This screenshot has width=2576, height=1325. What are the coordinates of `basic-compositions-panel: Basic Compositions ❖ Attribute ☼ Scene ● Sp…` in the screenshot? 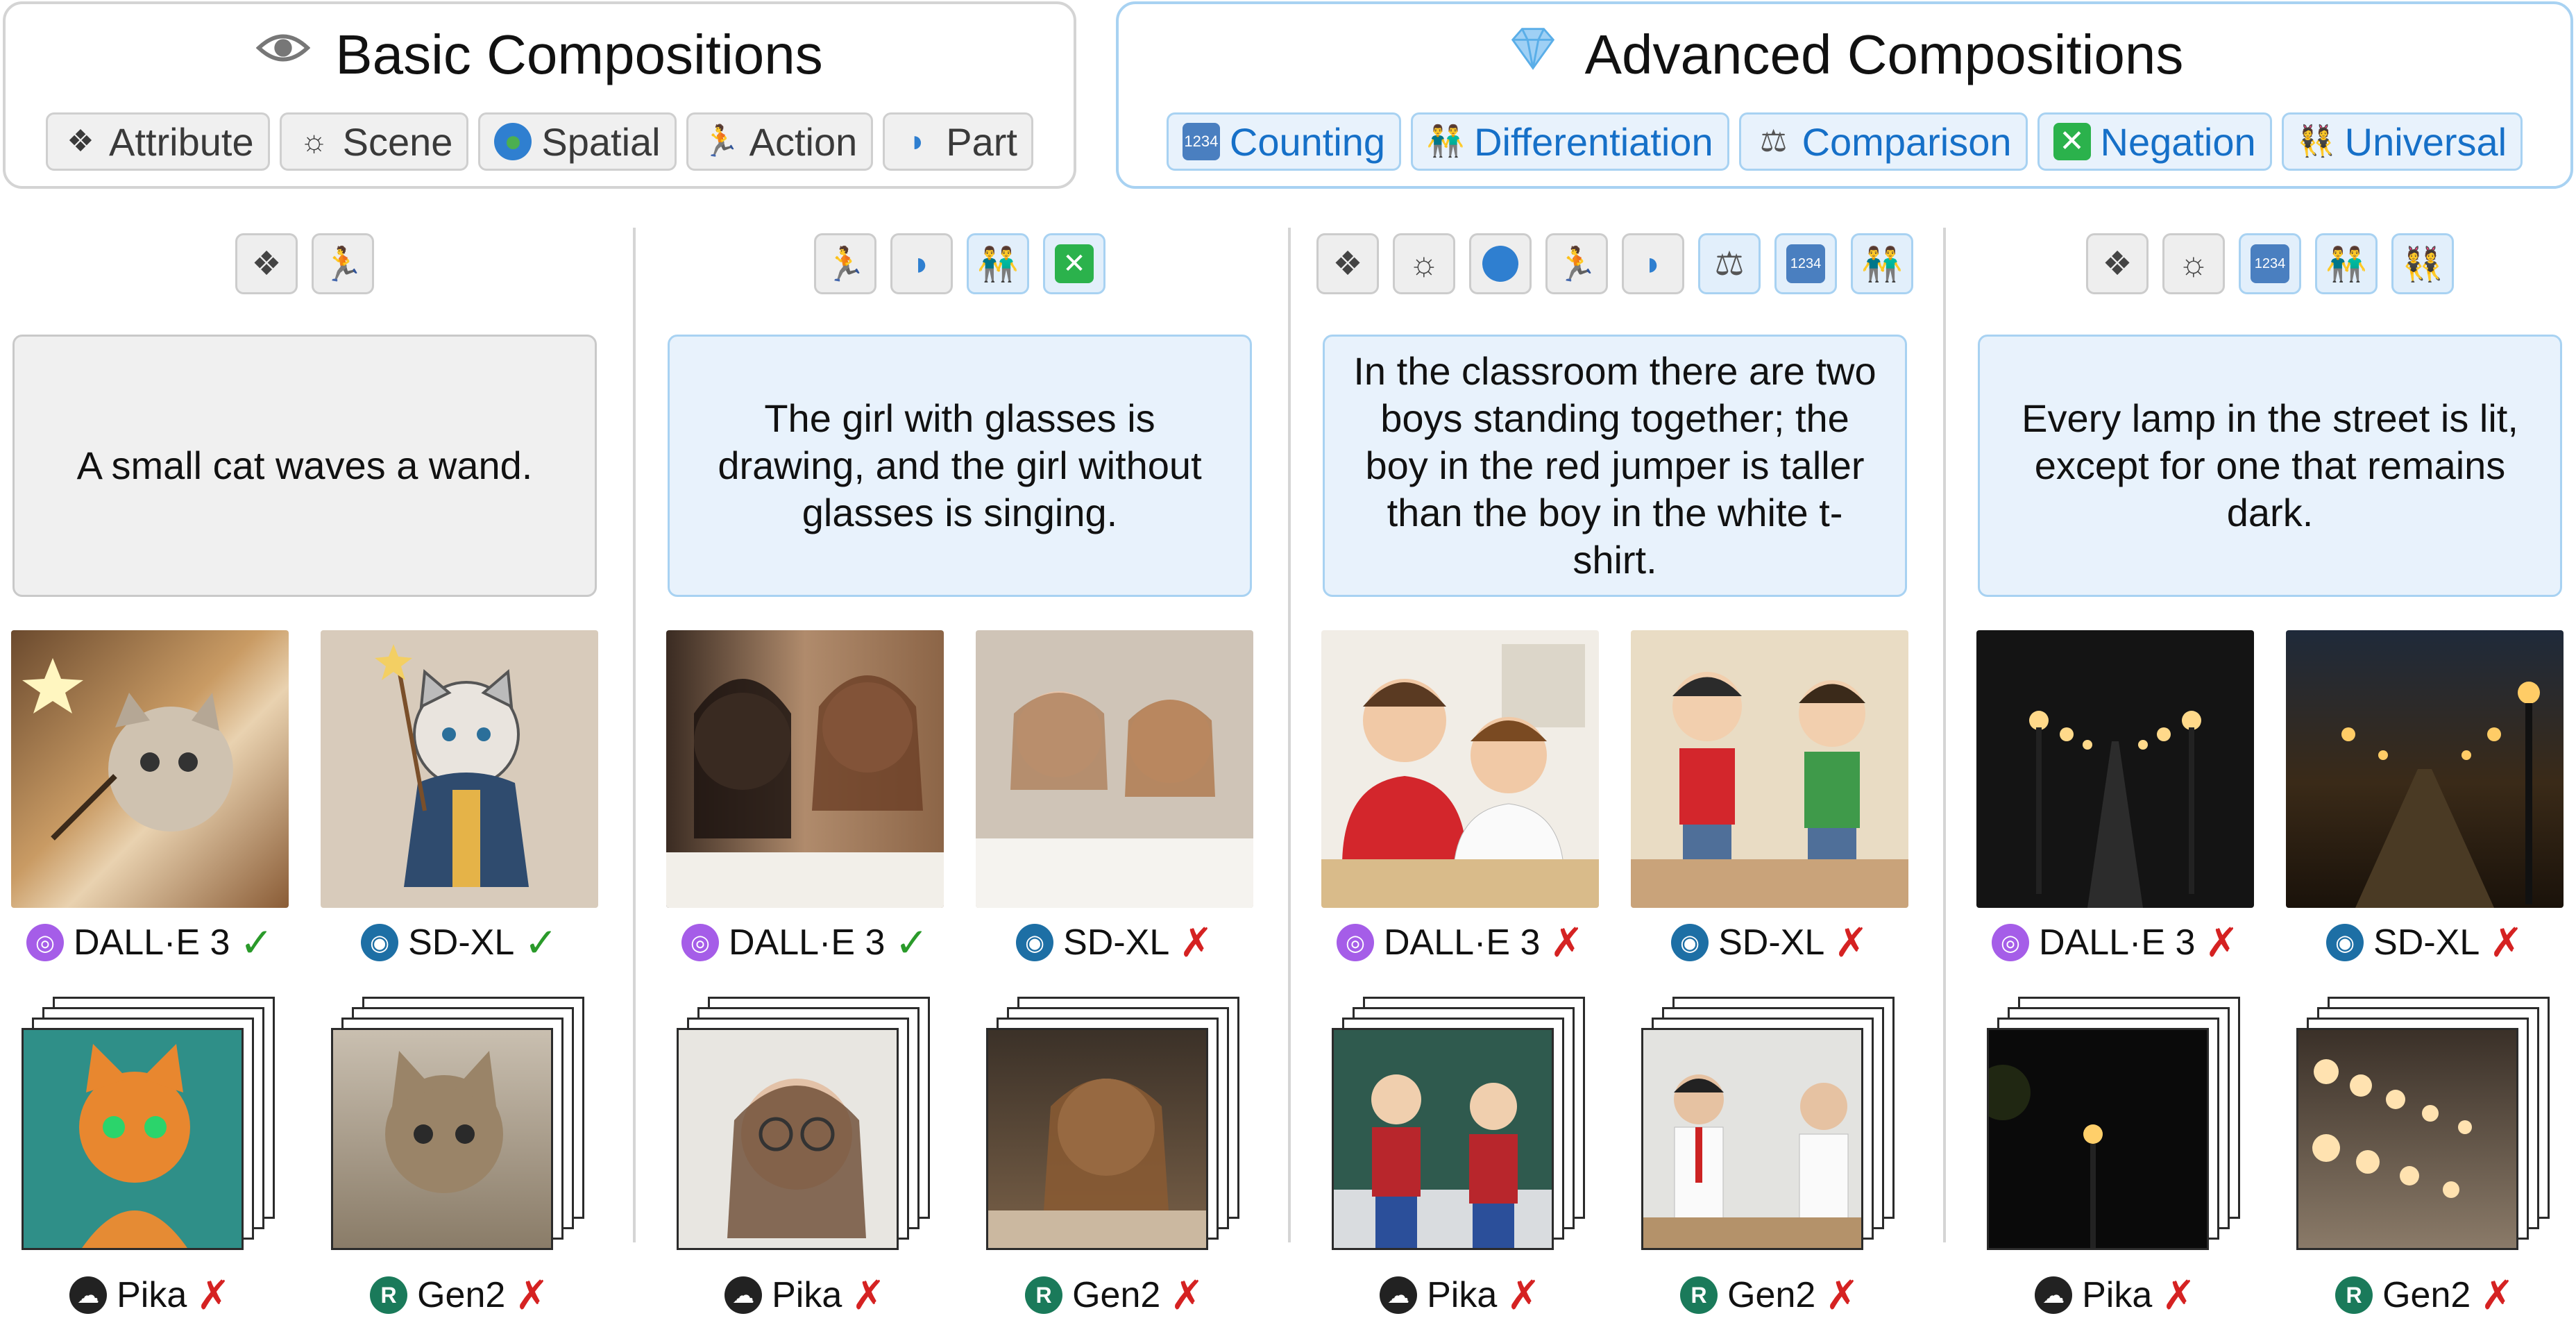 It's located at (539, 95).